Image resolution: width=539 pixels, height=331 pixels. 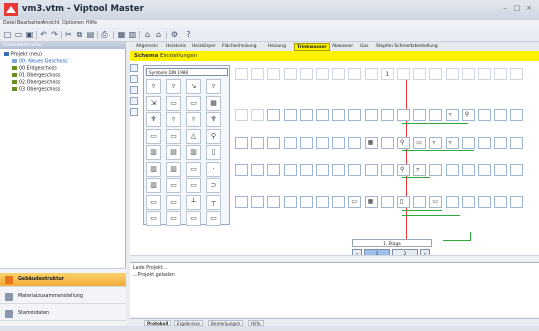 I want to click on help-icon: ?, so click(x=188, y=34).